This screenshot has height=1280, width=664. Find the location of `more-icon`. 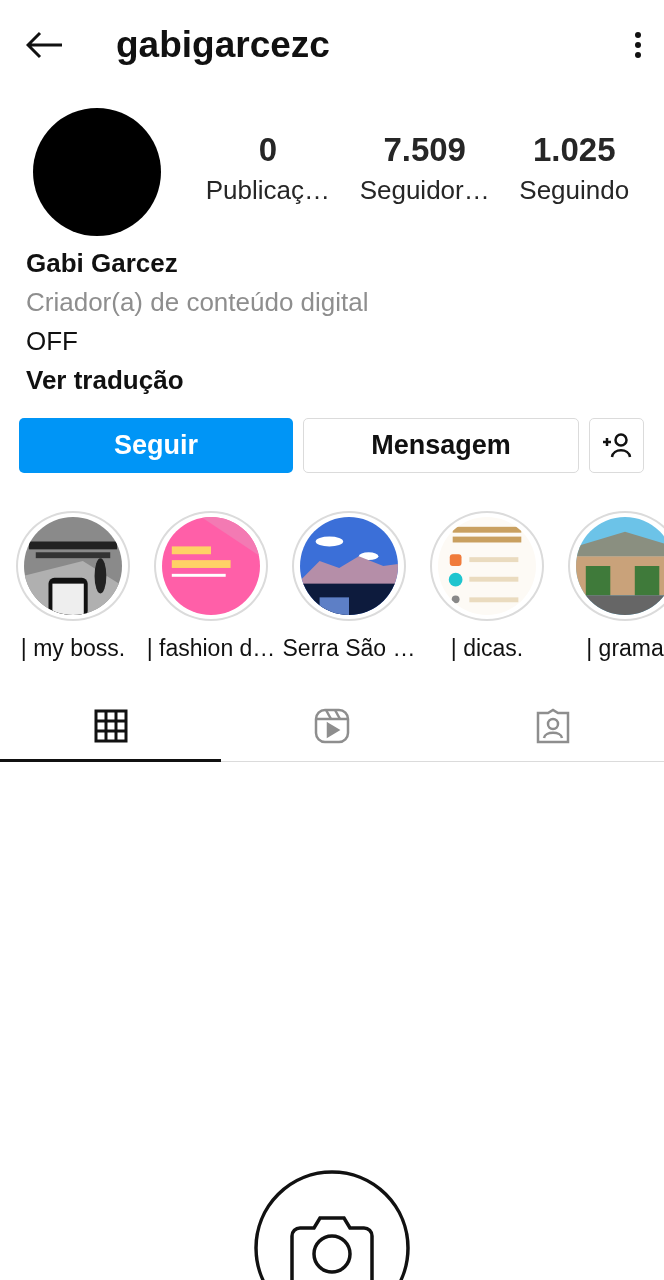

more-icon is located at coordinates (638, 44).